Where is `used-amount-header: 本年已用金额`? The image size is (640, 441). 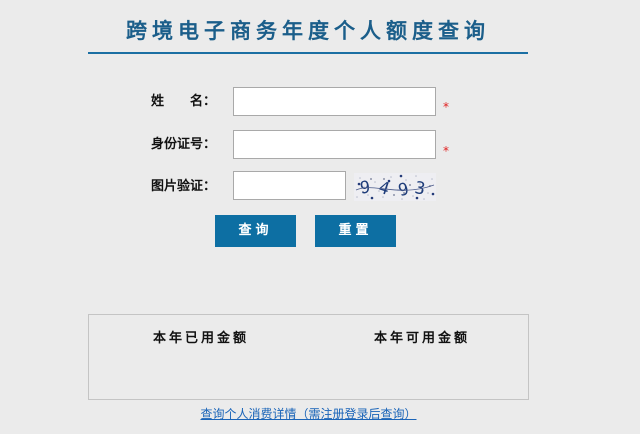 used-amount-header: 本年已用金额 is located at coordinates (201, 338).